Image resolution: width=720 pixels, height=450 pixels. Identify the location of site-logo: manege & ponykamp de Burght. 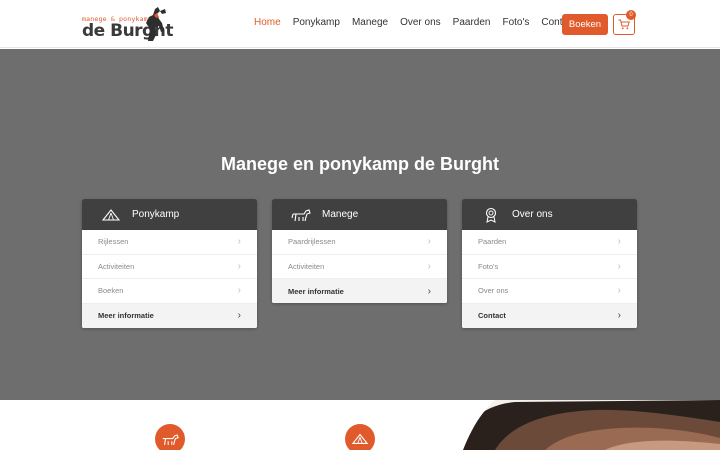
(127, 25).